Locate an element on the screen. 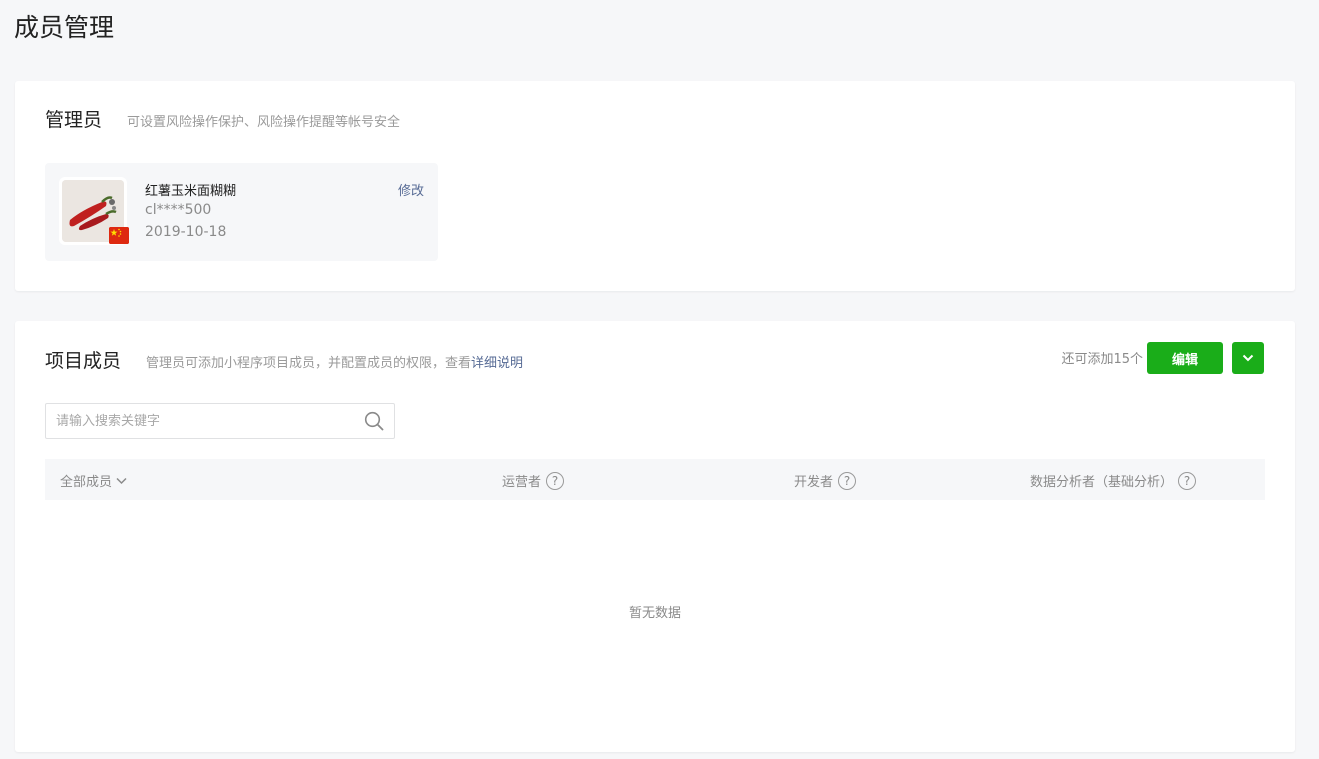  more-options-button is located at coordinates (1248, 358).